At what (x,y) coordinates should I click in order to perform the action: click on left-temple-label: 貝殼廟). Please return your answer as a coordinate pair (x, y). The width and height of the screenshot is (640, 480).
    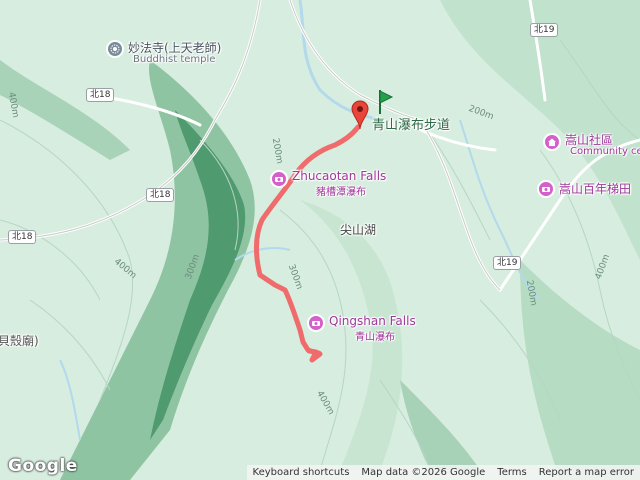
    Looking at the image, I should click on (19, 341).